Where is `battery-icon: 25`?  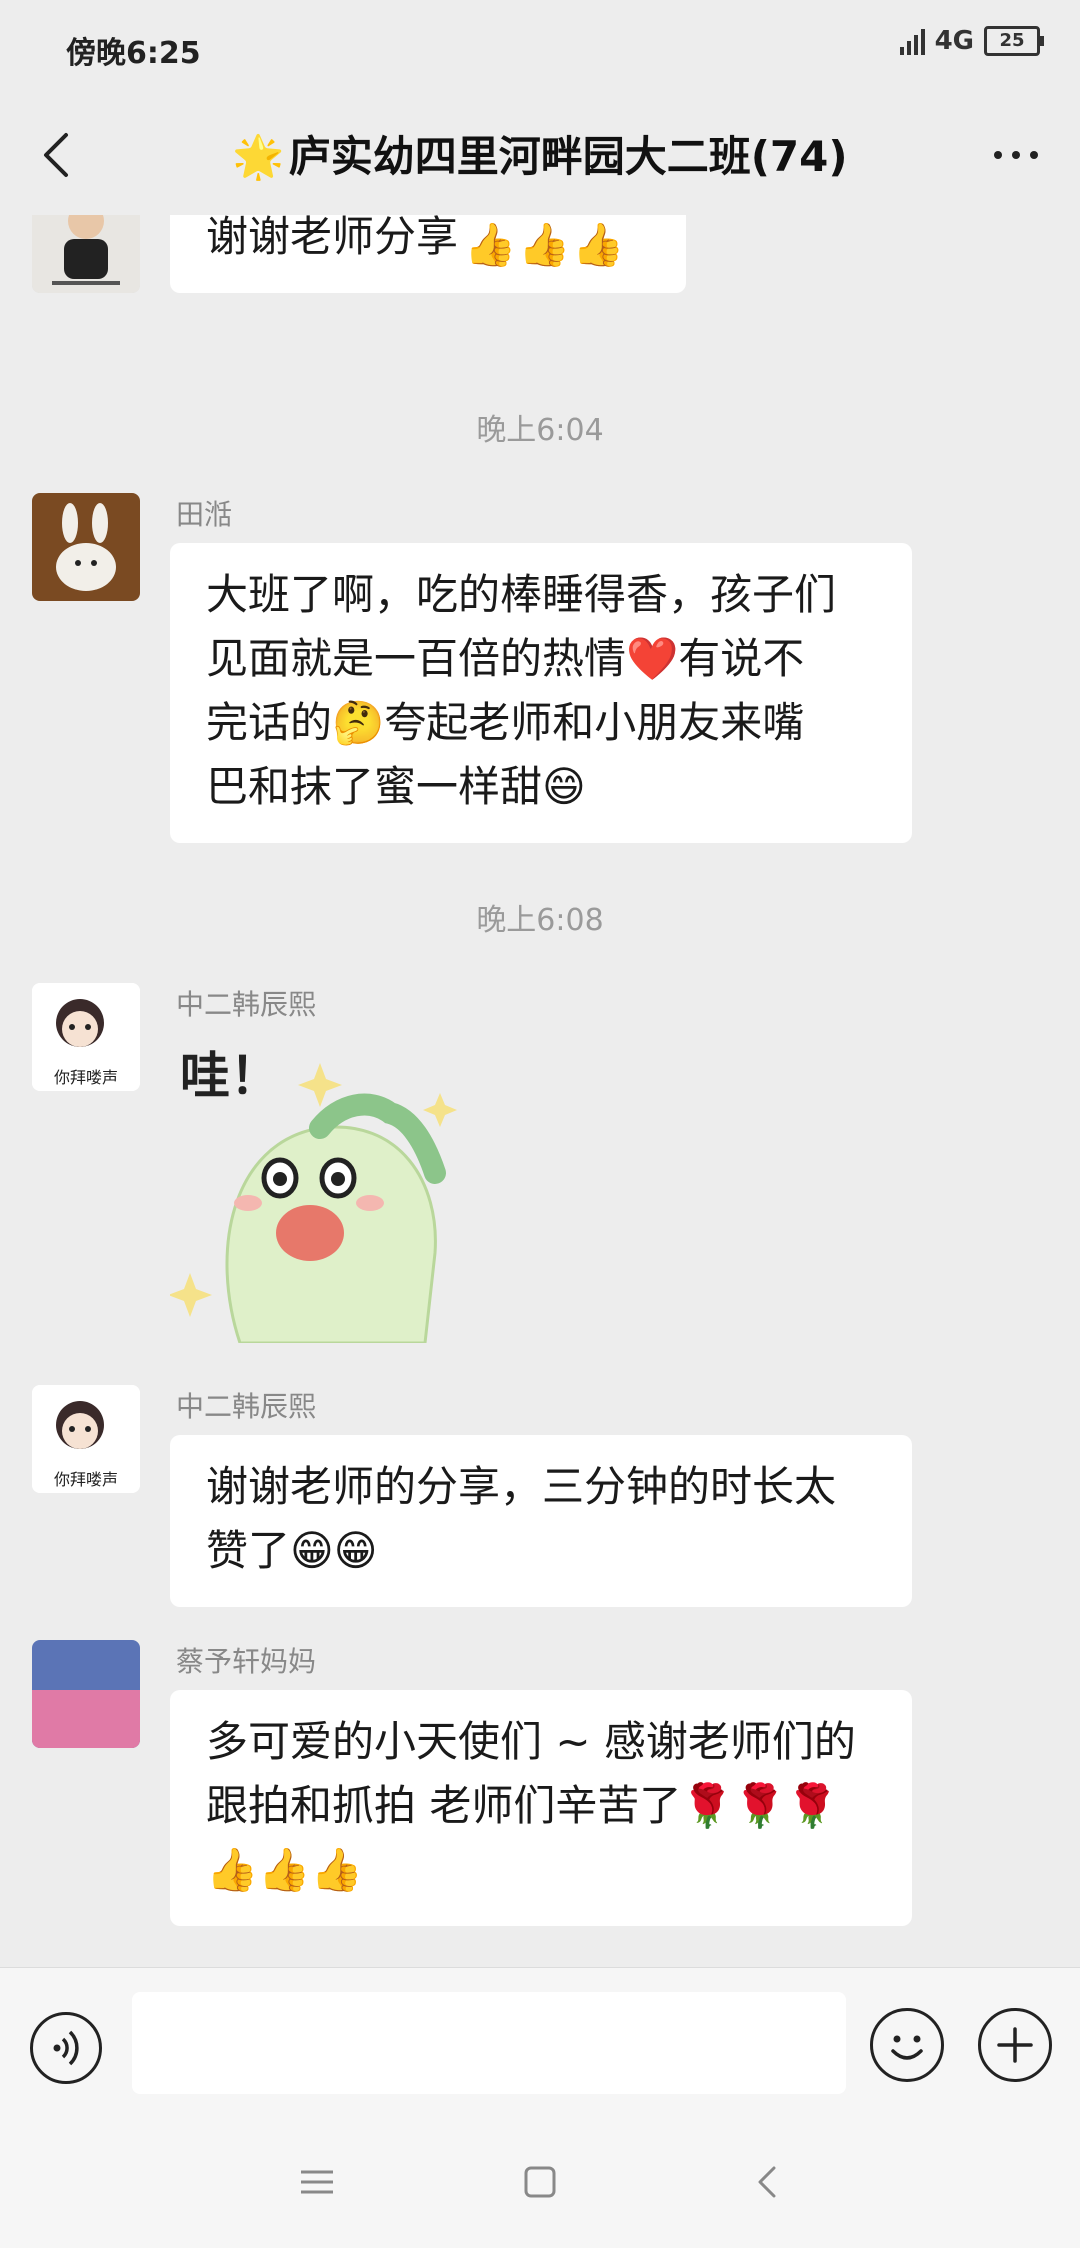
battery-icon: 25 is located at coordinates (1014, 41).